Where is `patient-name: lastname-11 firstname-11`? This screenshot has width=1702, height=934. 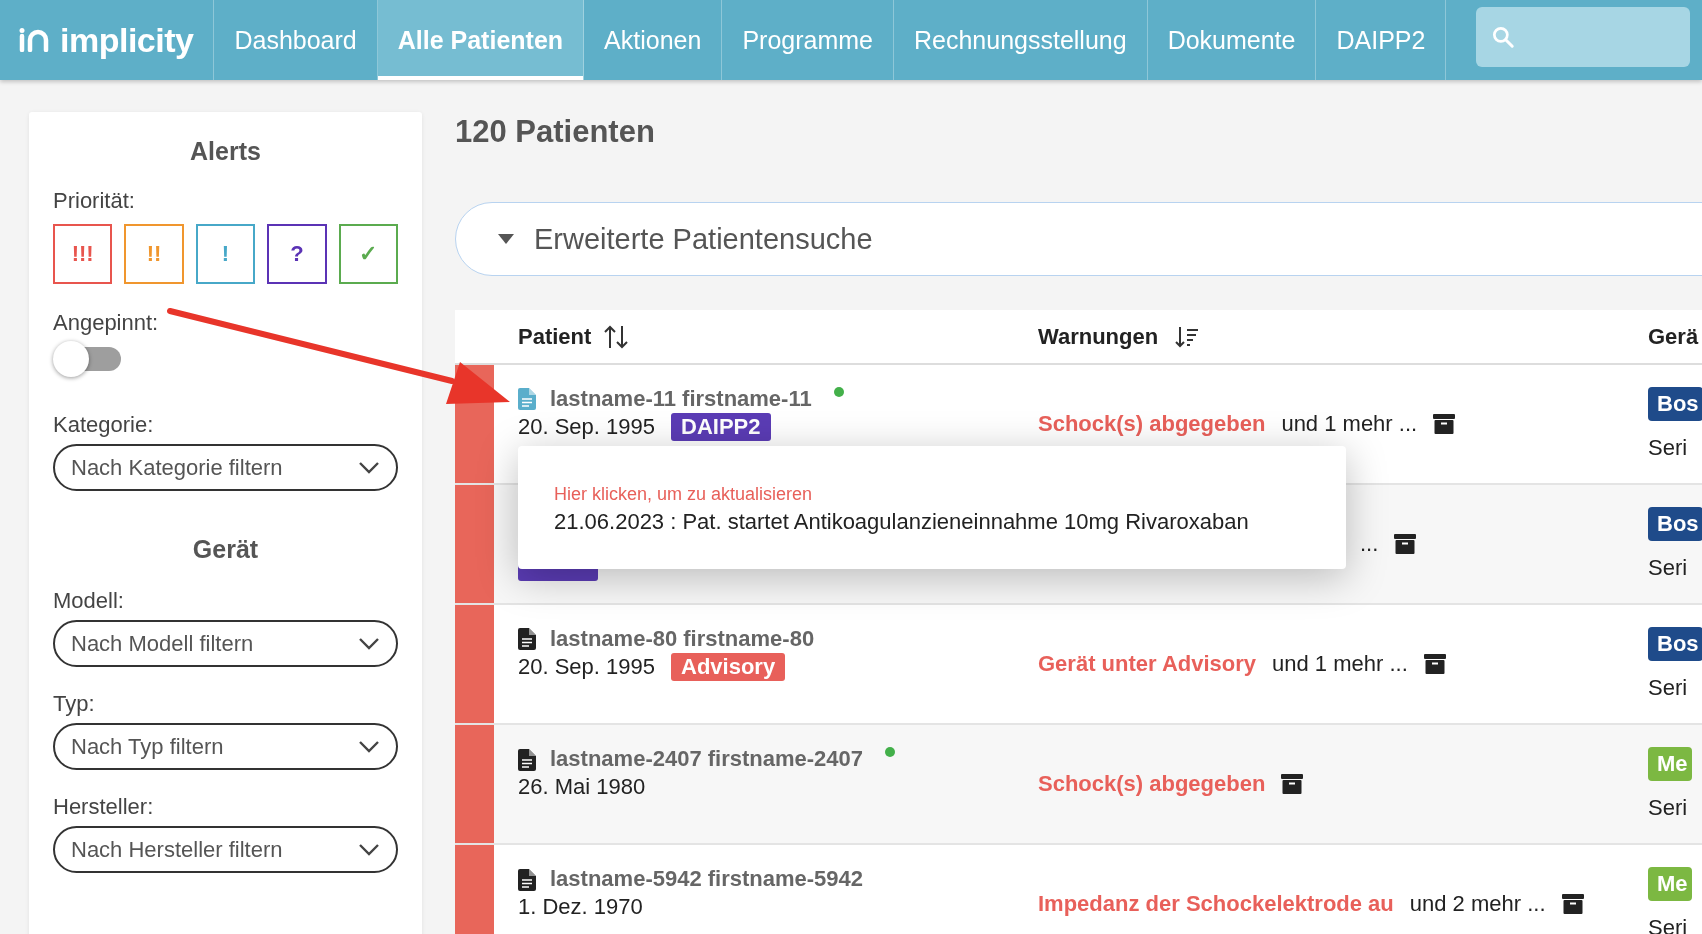 patient-name: lastname-11 firstname-11 is located at coordinates (681, 399).